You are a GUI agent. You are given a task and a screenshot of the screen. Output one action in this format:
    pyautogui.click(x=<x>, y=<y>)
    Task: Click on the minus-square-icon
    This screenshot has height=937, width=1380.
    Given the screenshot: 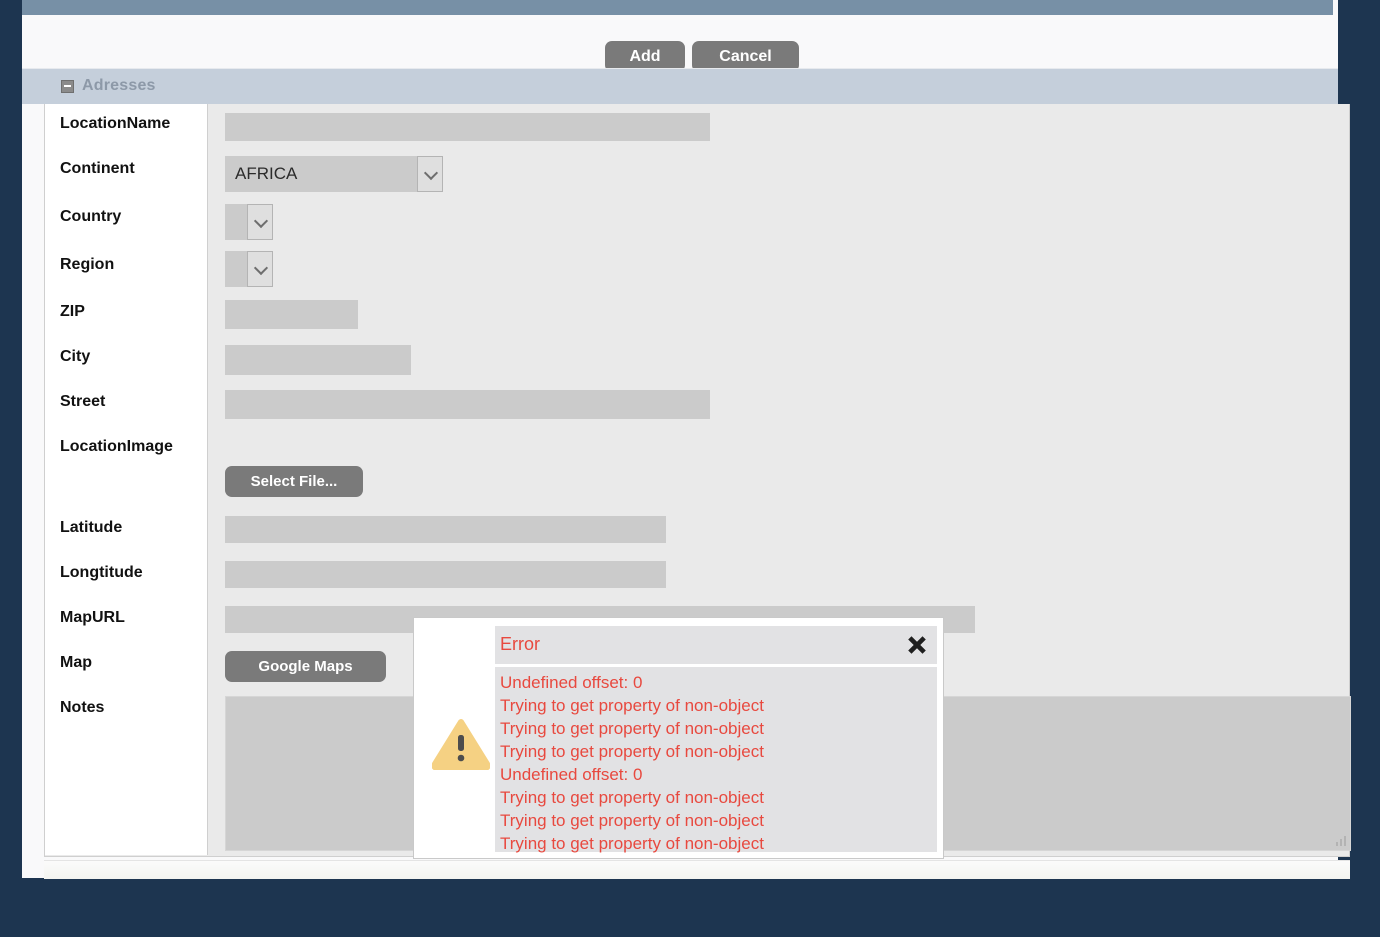 What is the action you would take?
    pyautogui.click(x=67, y=86)
    